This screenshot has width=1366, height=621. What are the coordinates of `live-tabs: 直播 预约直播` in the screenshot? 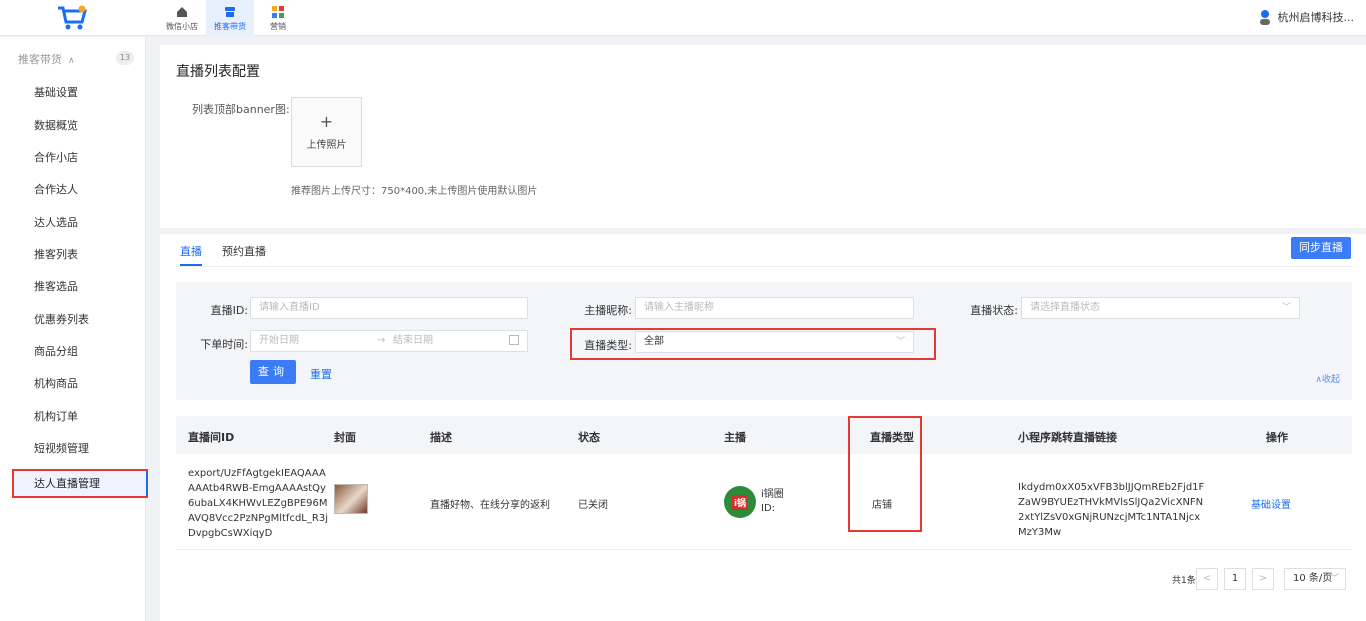 It's located at (233, 250).